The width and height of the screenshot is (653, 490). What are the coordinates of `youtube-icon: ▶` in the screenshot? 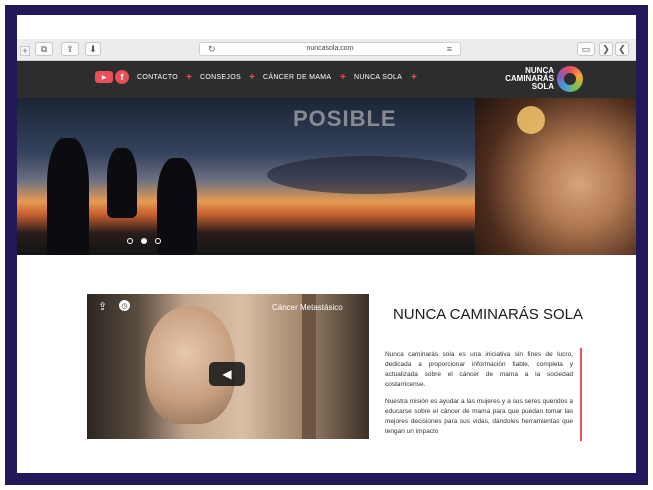 It's located at (104, 77).